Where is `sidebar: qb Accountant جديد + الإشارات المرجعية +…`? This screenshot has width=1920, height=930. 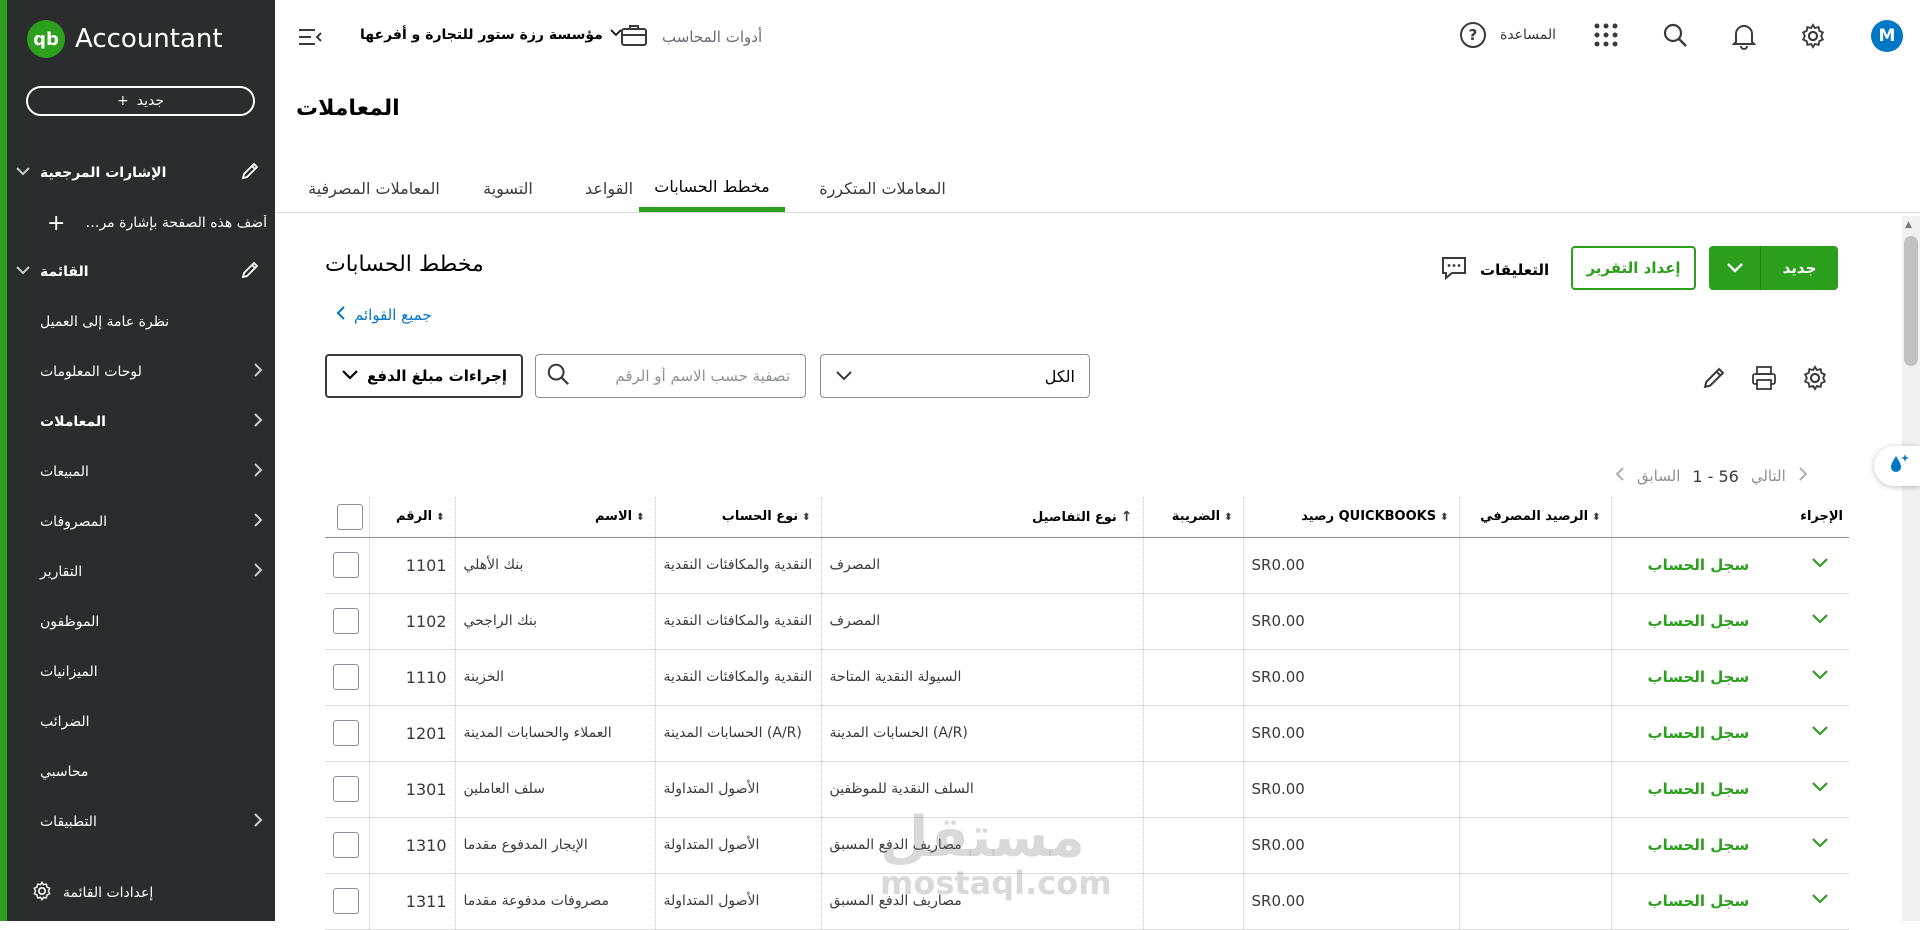 sidebar: qb Accountant جديد + الإشارات المرجعية +… is located at coordinates (137, 460).